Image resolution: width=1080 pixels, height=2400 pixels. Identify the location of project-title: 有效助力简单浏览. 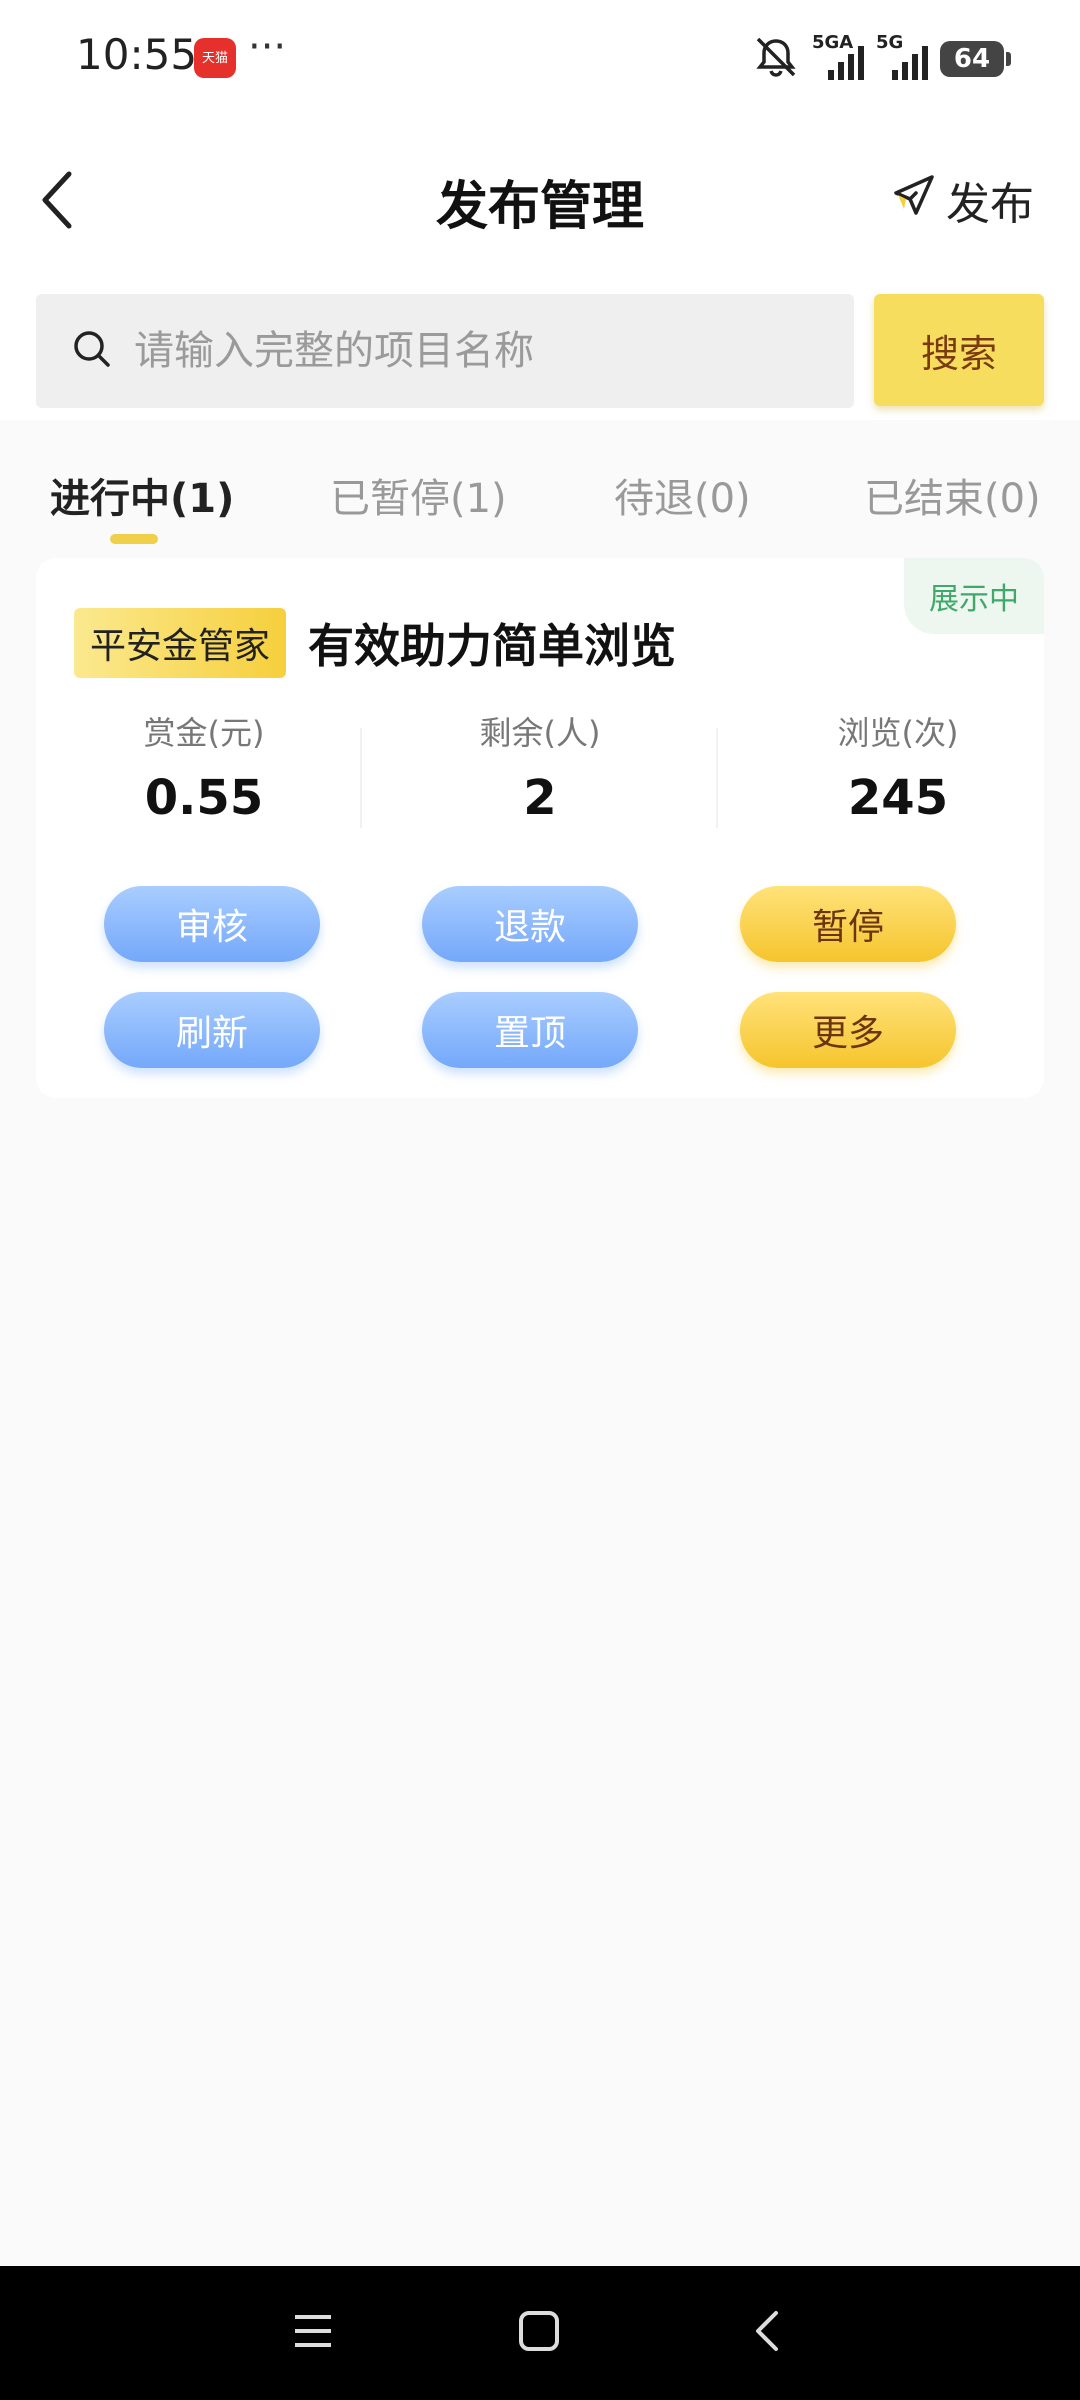
(492, 646).